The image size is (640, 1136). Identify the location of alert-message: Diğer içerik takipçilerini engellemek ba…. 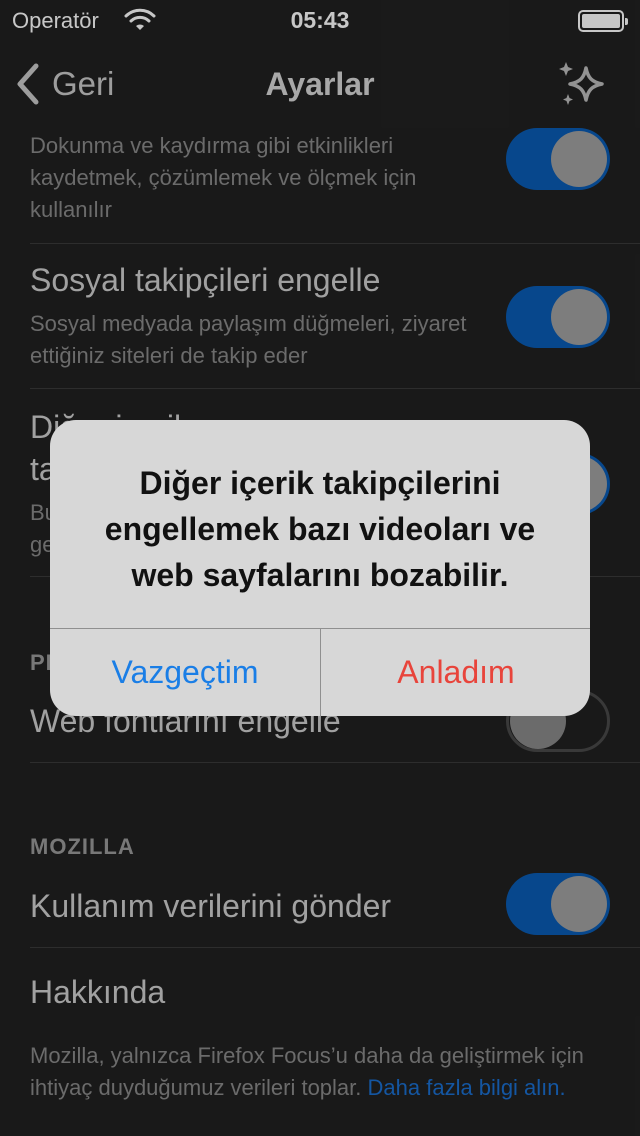
(320, 529).